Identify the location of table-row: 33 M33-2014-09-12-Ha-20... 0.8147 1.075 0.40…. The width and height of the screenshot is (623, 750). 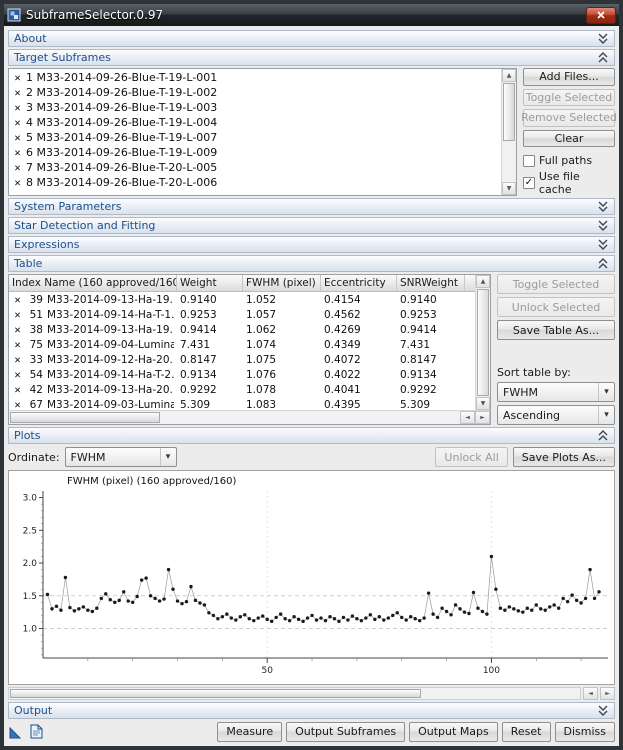
(242, 359).